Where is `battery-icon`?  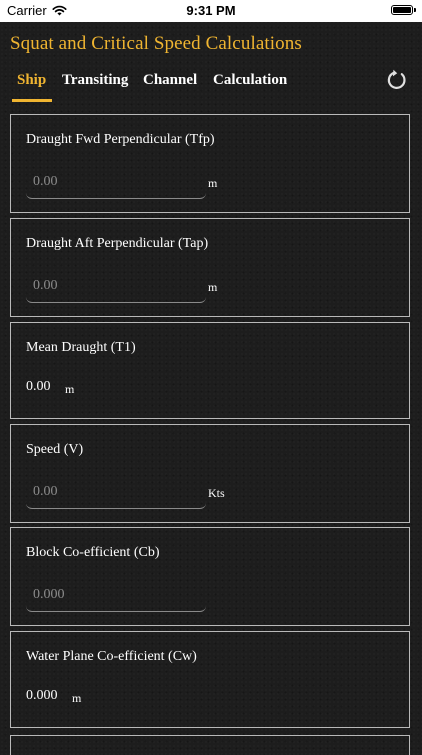
battery-icon is located at coordinates (403, 10).